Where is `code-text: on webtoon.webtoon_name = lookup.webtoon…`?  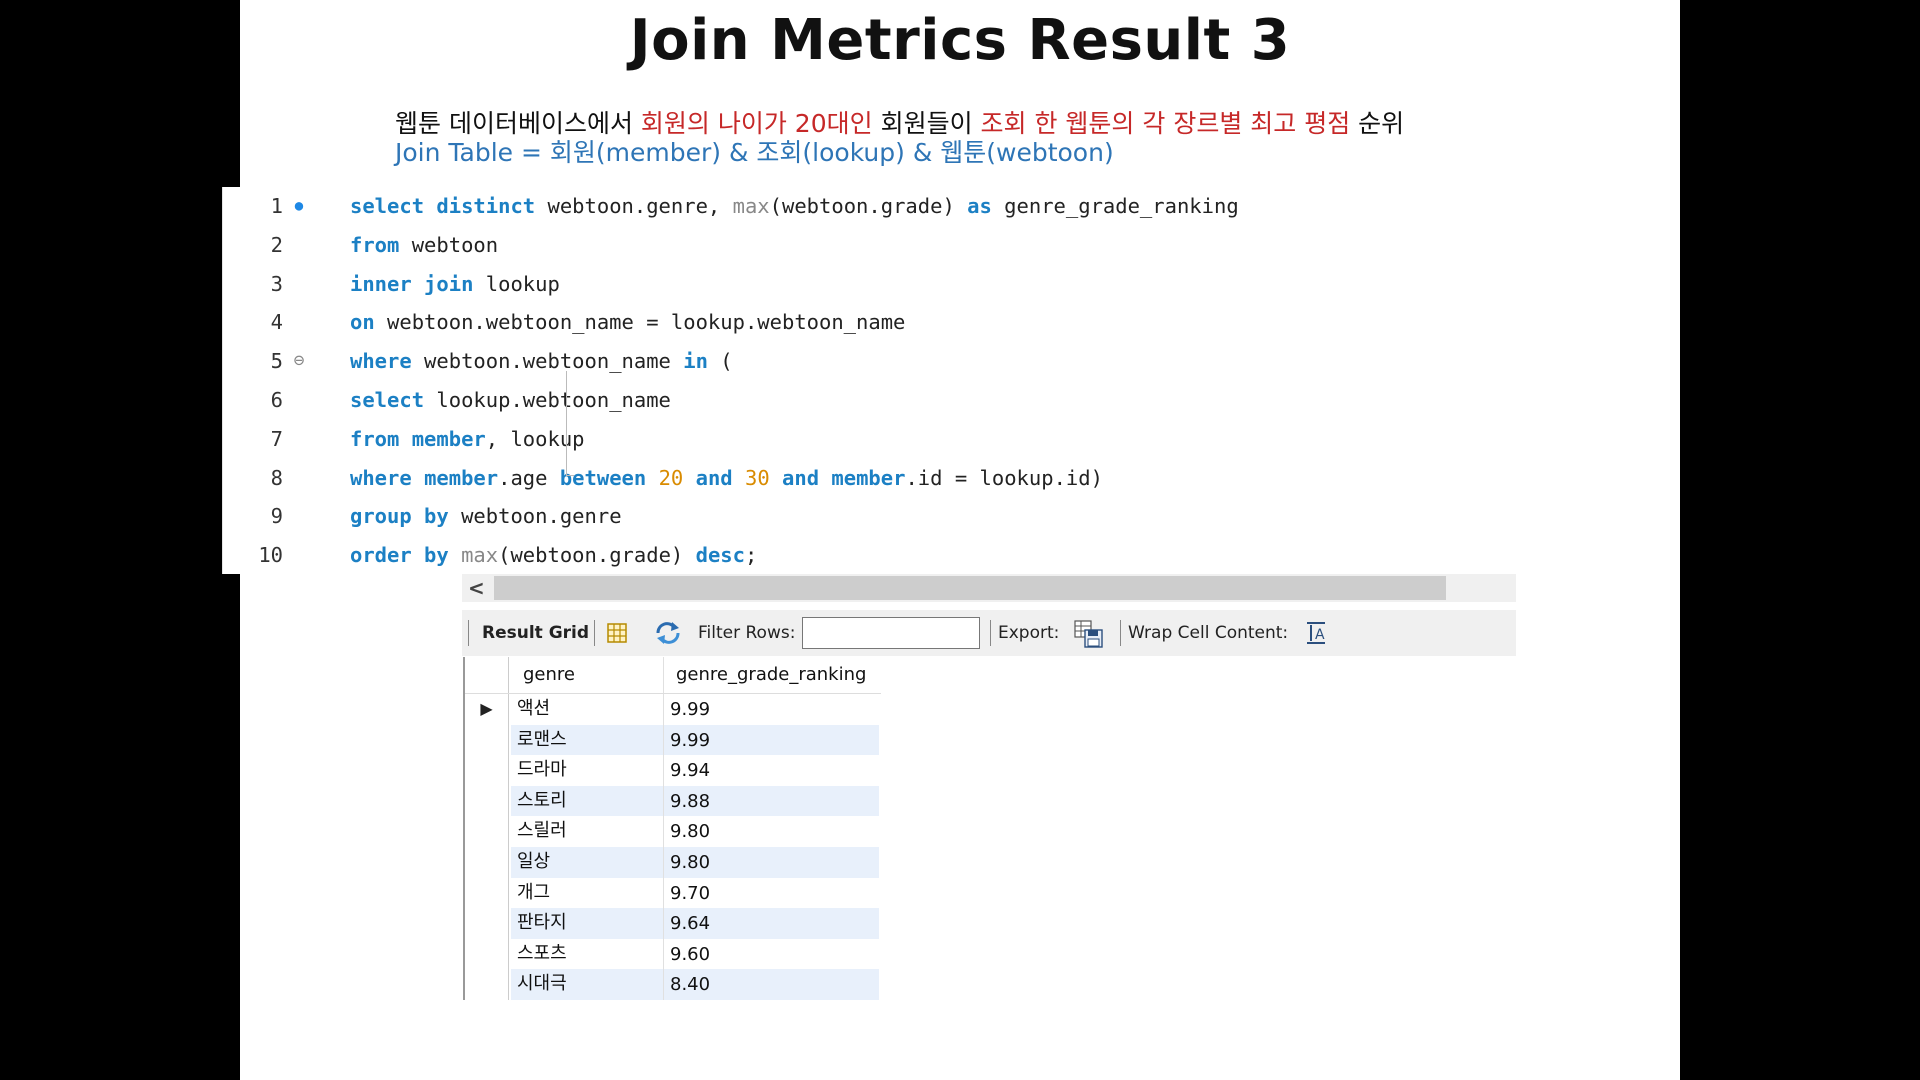
code-text: on webtoon.webtoon_name = lookup.webtoon… is located at coordinates (627, 322).